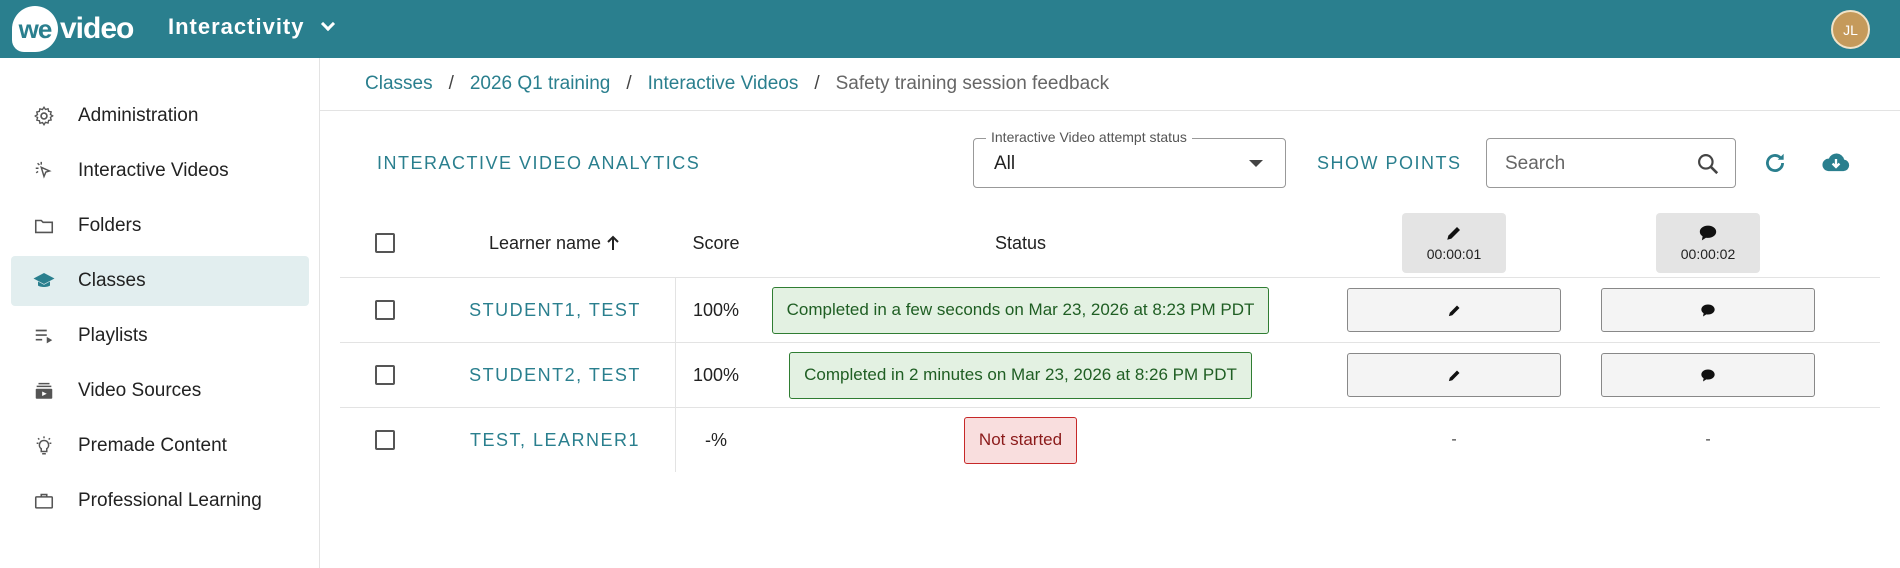 This screenshot has height=568, width=1900. I want to click on learner-name-link: TEST, LEARNER1, so click(555, 440).